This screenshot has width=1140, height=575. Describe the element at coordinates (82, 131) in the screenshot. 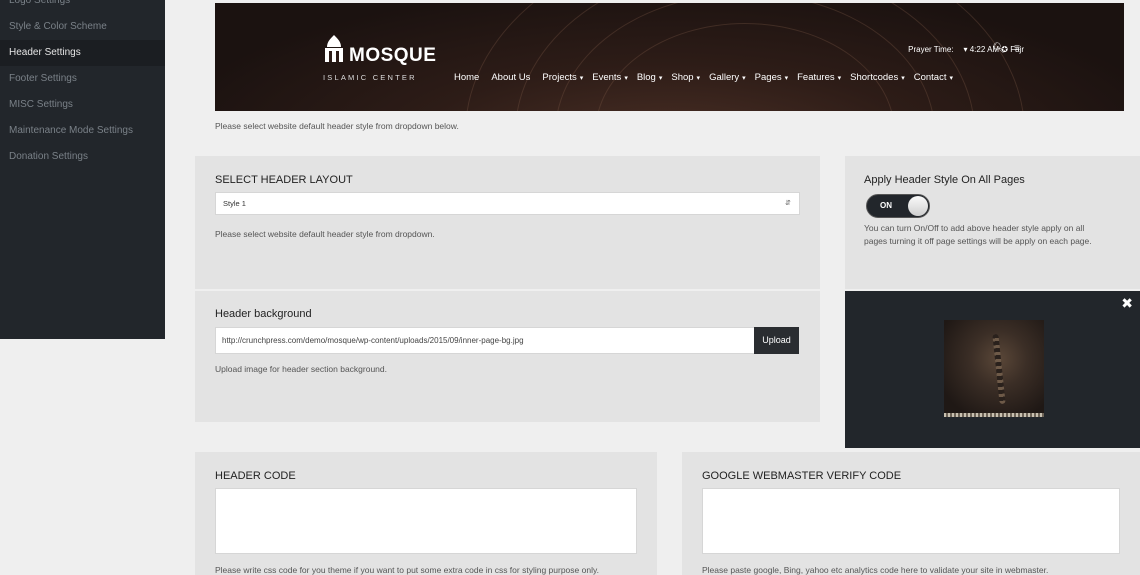

I see `sidebar-item-maintenance: Maintenance Mode Settings` at that location.